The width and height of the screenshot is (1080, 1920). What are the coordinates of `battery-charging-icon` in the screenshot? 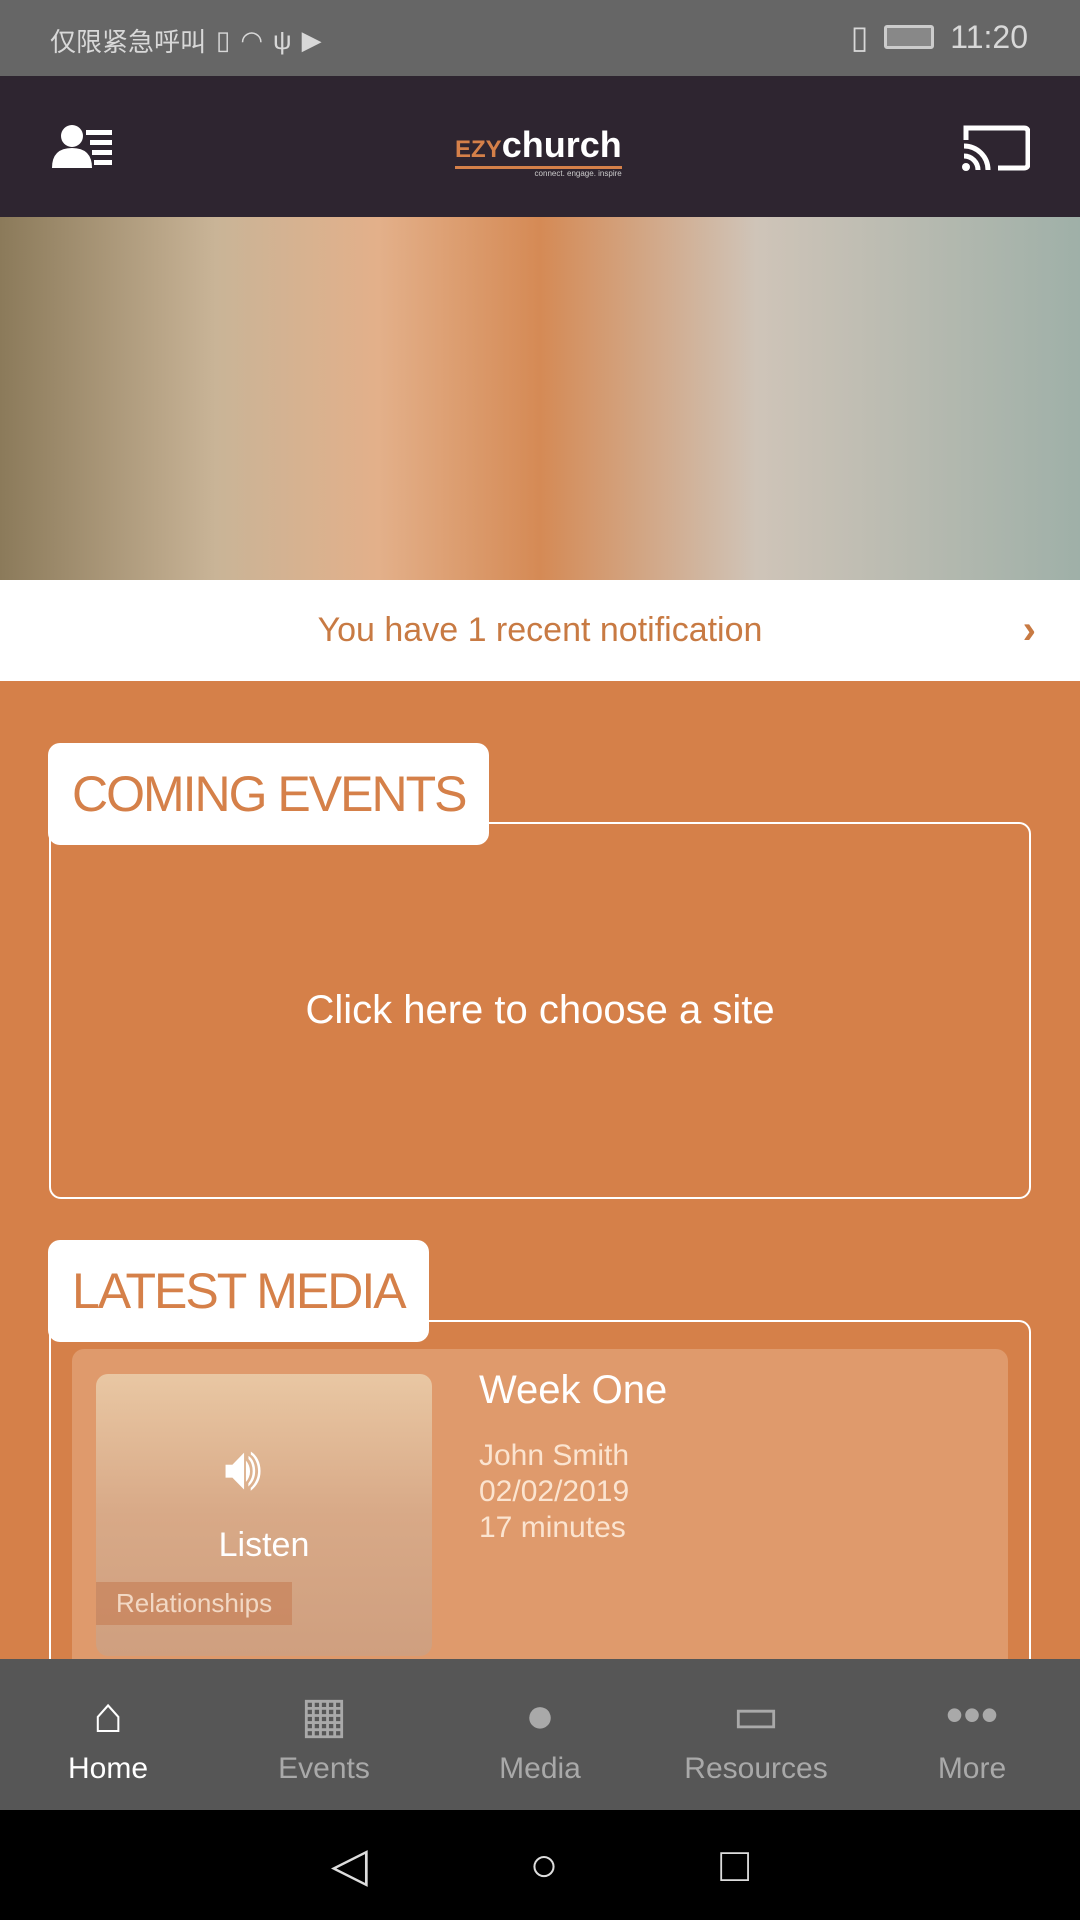 It's located at (909, 37).